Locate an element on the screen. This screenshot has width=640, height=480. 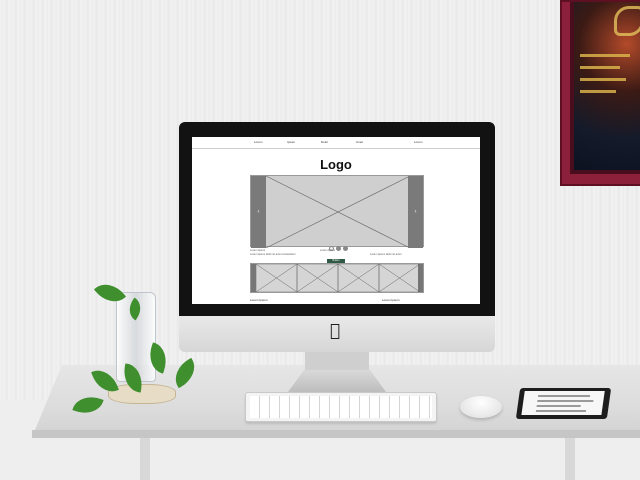
imac-stand-foot is located at coordinates (337, 381).